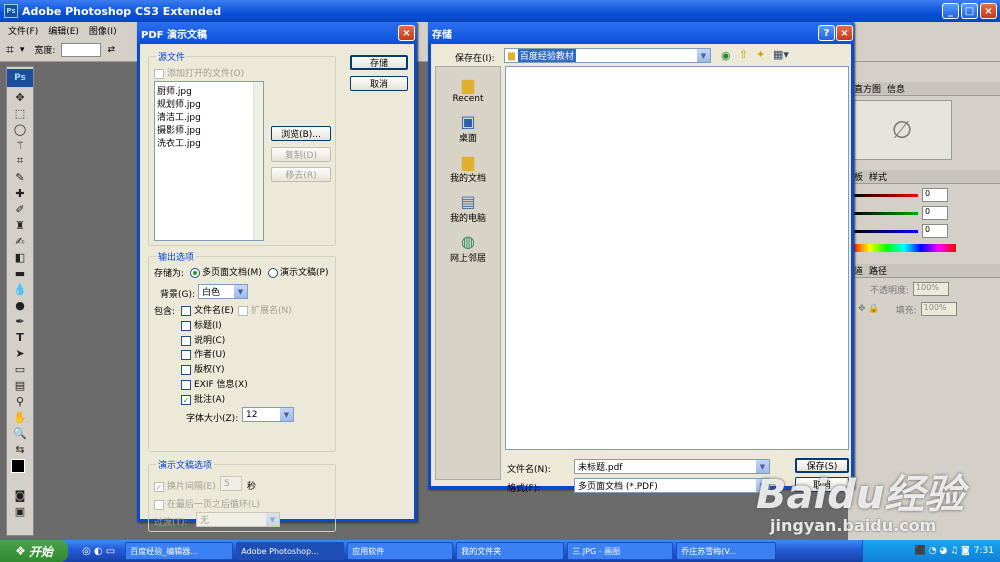 This screenshot has width=1000, height=562. I want to click on place-desktop: ▣ 桌面, so click(468, 128).